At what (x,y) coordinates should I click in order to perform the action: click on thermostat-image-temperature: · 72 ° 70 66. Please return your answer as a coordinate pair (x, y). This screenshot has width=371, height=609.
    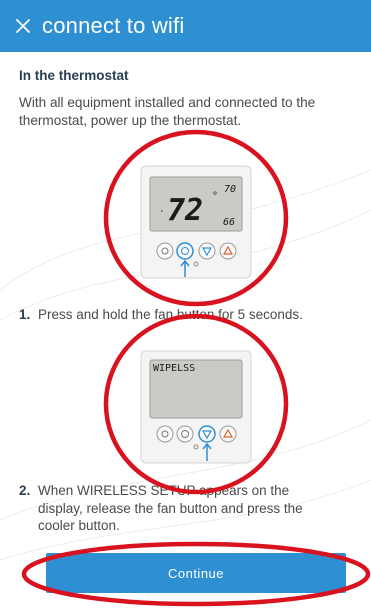
    Looking at the image, I should click on (196, 222).